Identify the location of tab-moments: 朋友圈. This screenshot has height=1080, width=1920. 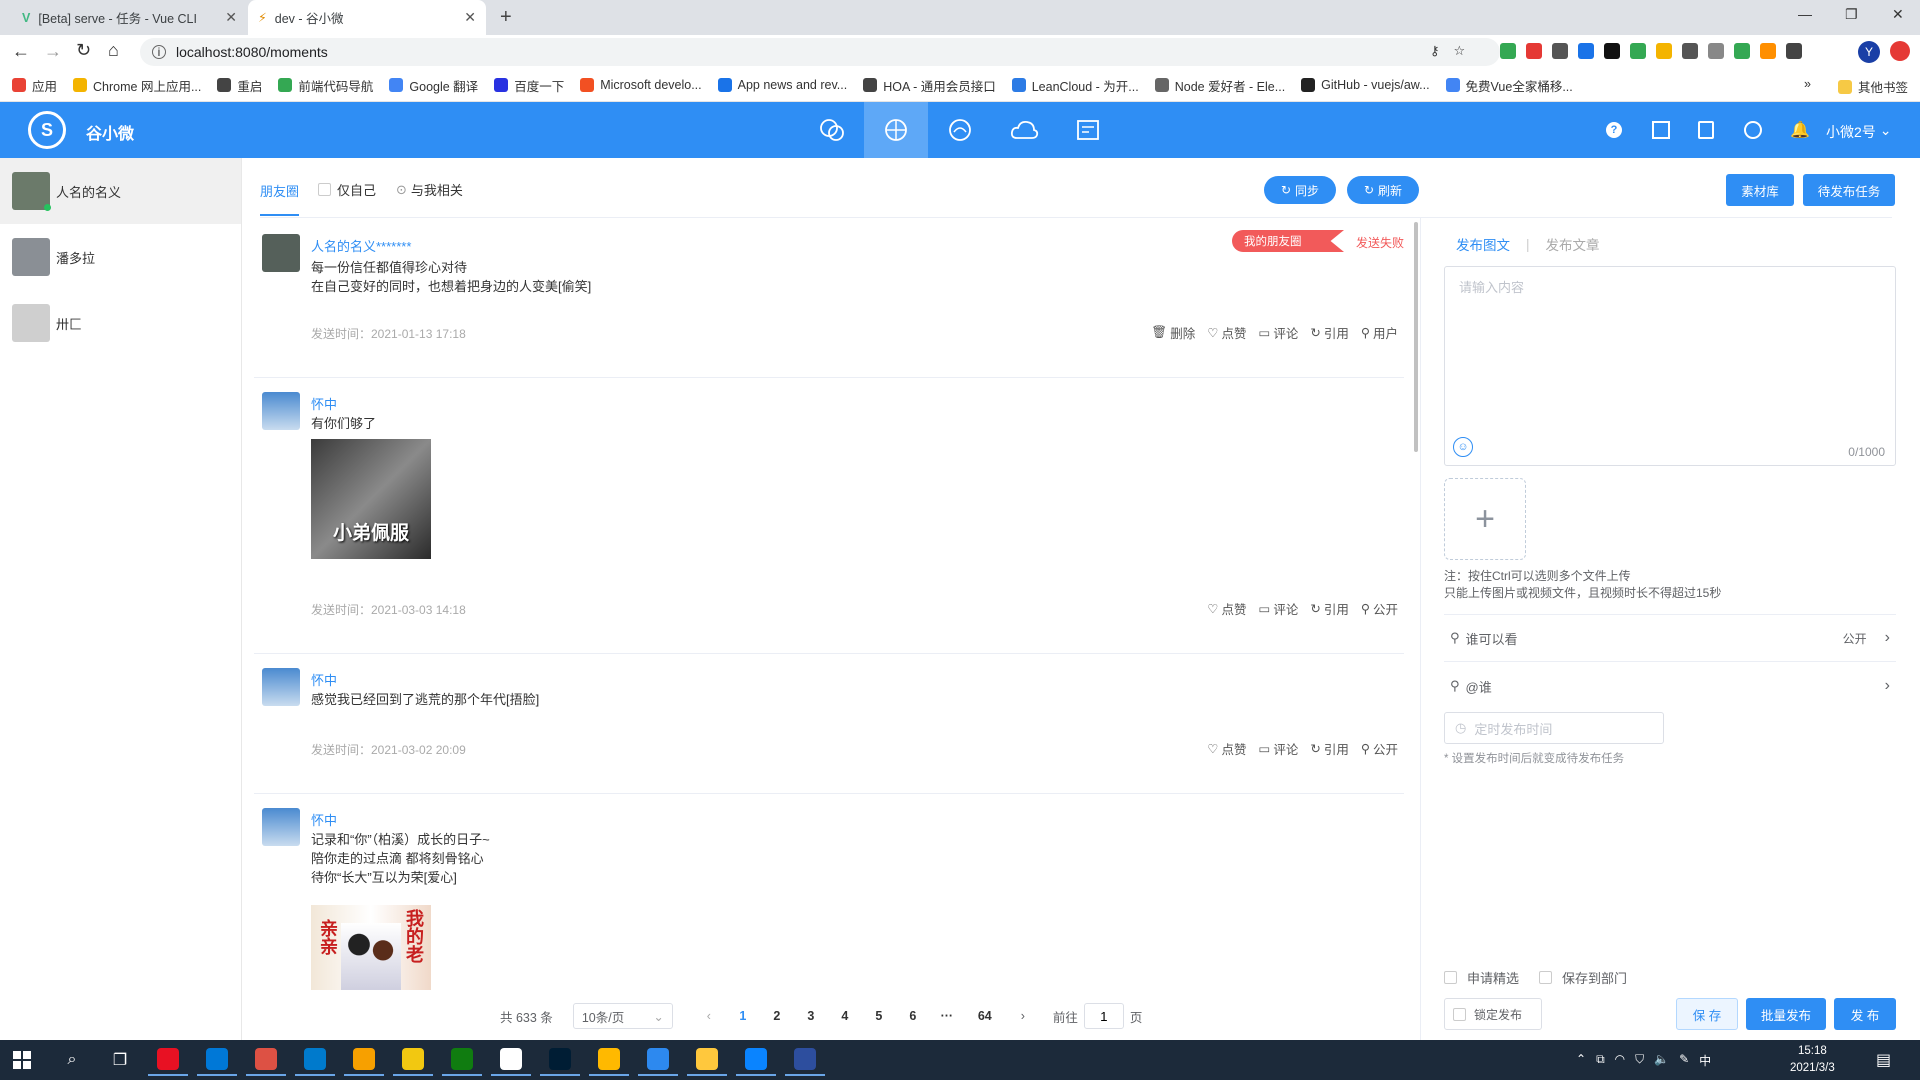
(280, 198).